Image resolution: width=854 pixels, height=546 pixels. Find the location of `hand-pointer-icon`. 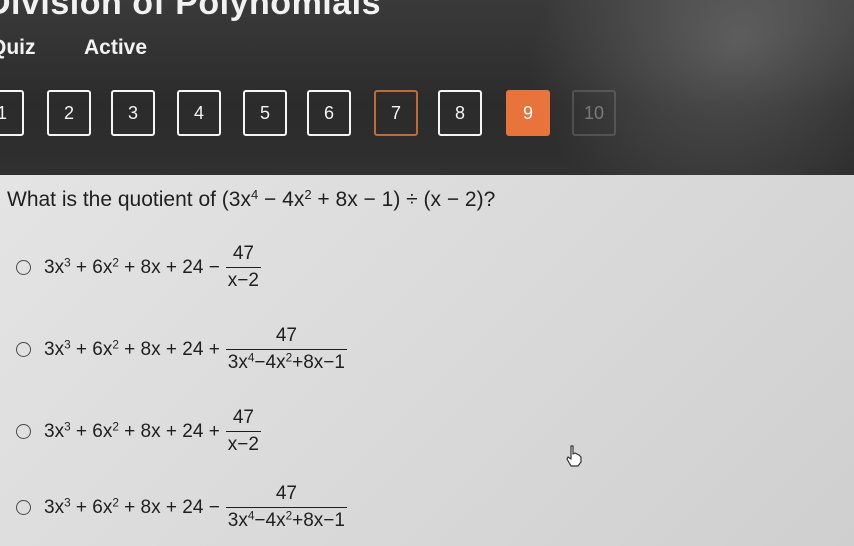

hand-pointer-icon is located at coordinates (574, 456).